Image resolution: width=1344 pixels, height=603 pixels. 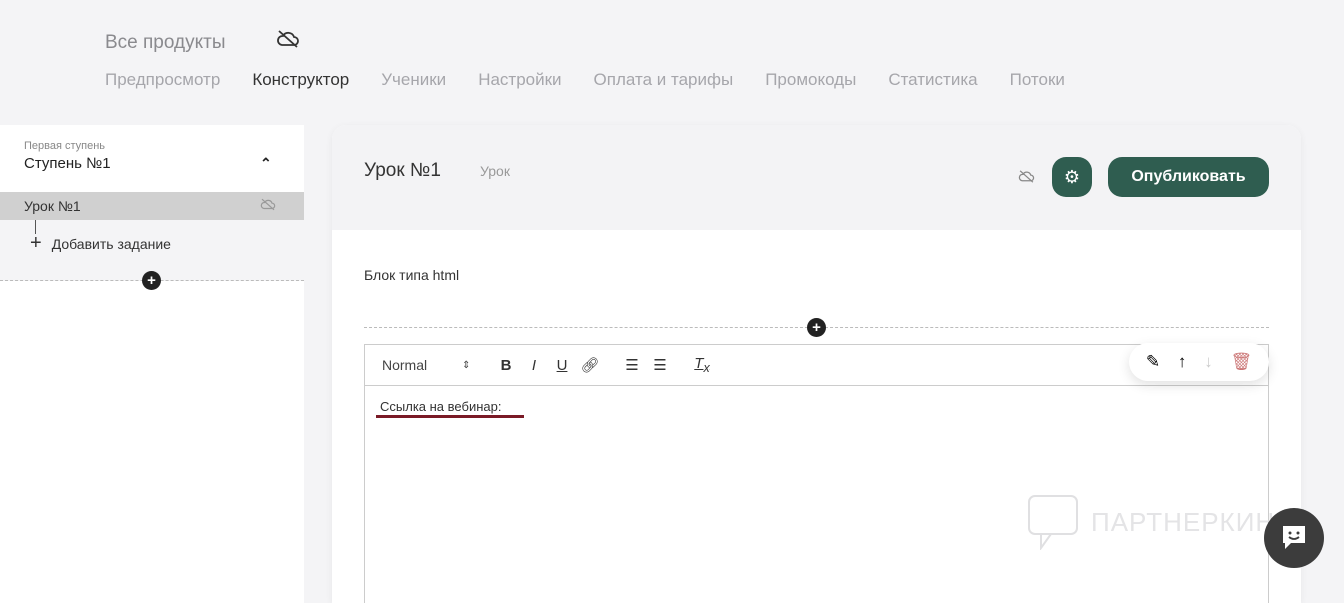 What do you see at coordinates (810, 80) in the screenshot?
I see `tab-promocodes: Промокоды` at bounding box center [810, 80].